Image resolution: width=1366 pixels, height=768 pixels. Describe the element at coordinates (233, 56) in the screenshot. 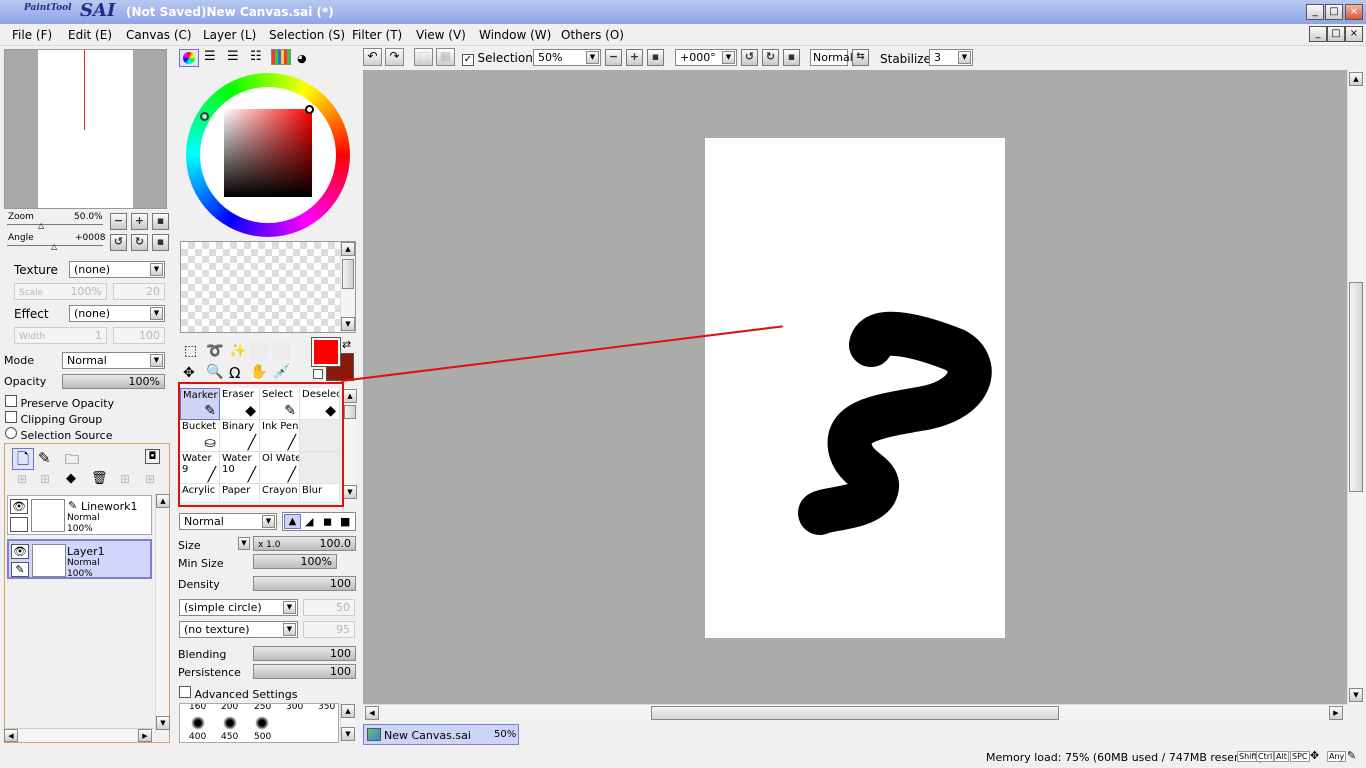

I see `hsv-slider-icon: ☰` at that location.